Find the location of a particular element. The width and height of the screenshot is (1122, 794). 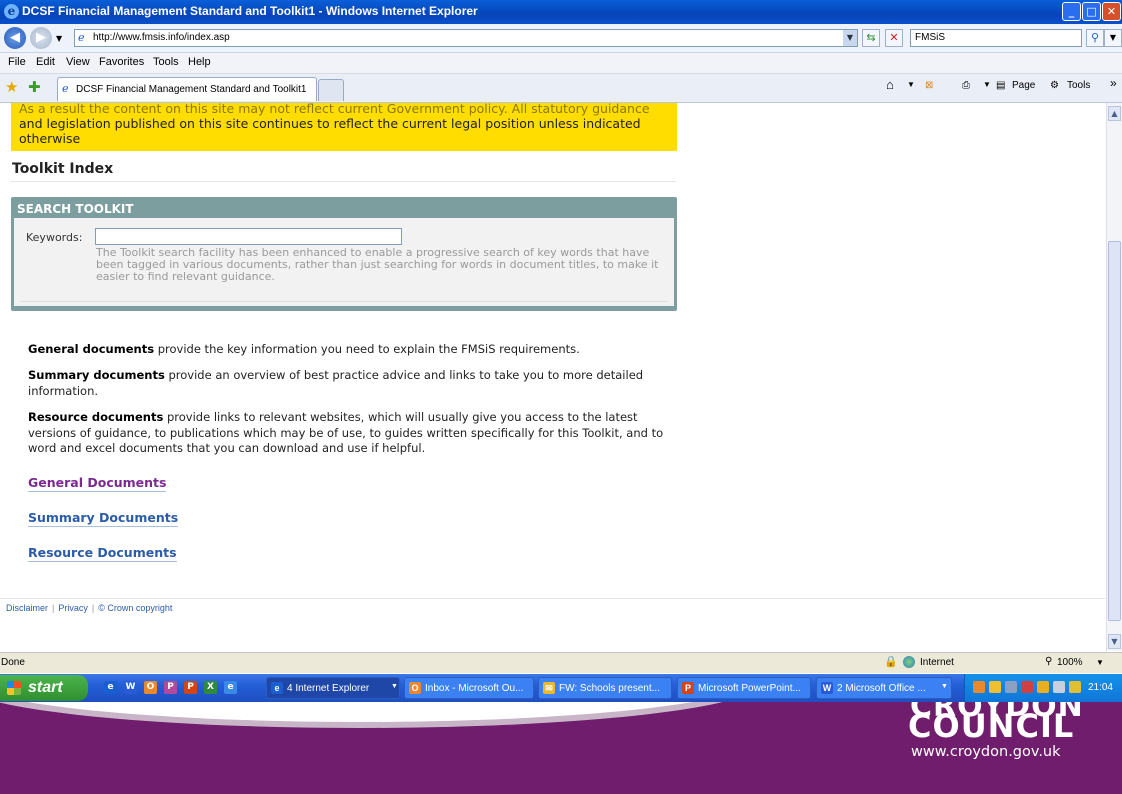

print-dropdown: ▼ is located at coordinates (987, 84).